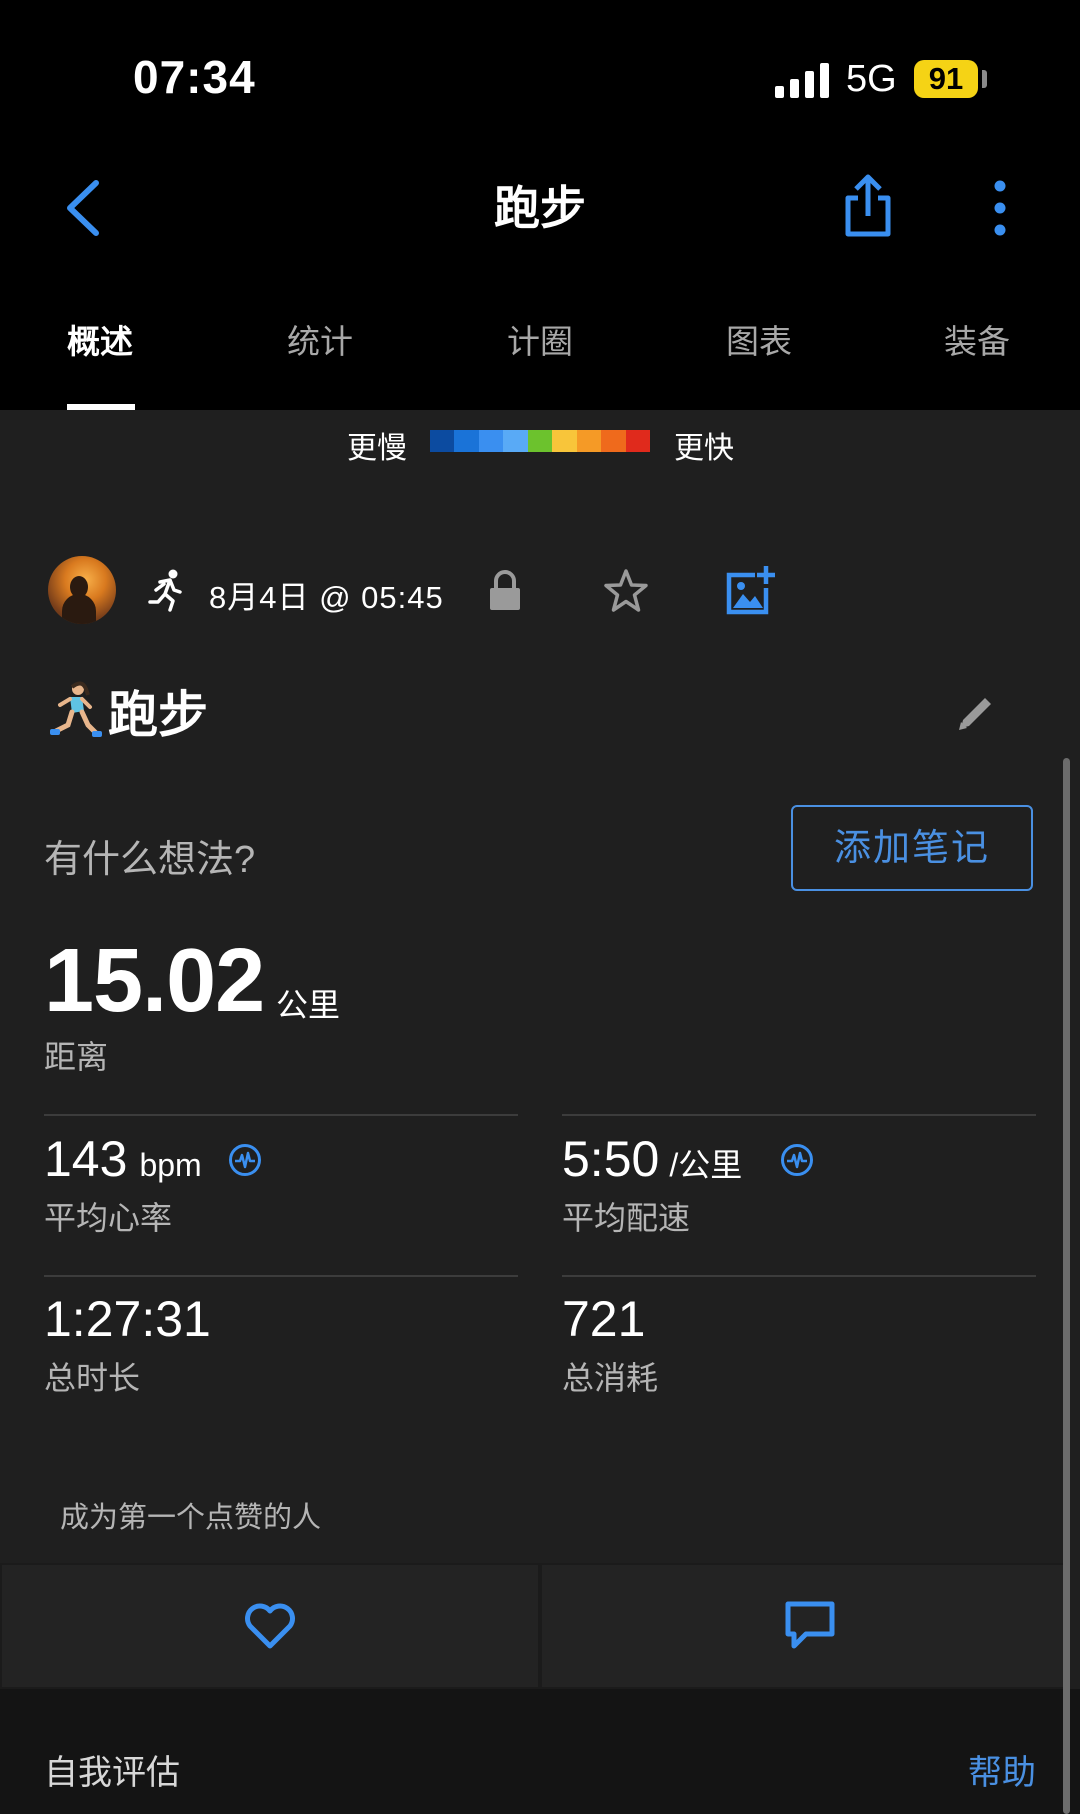  I want to click on heart-rate-source-icon, so click(245, 1160).